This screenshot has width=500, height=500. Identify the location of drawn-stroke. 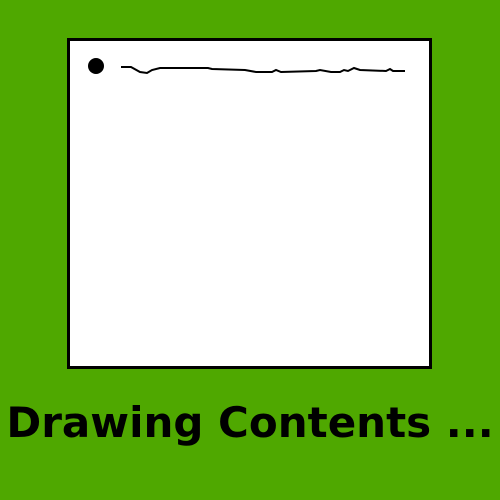
(263, 70).